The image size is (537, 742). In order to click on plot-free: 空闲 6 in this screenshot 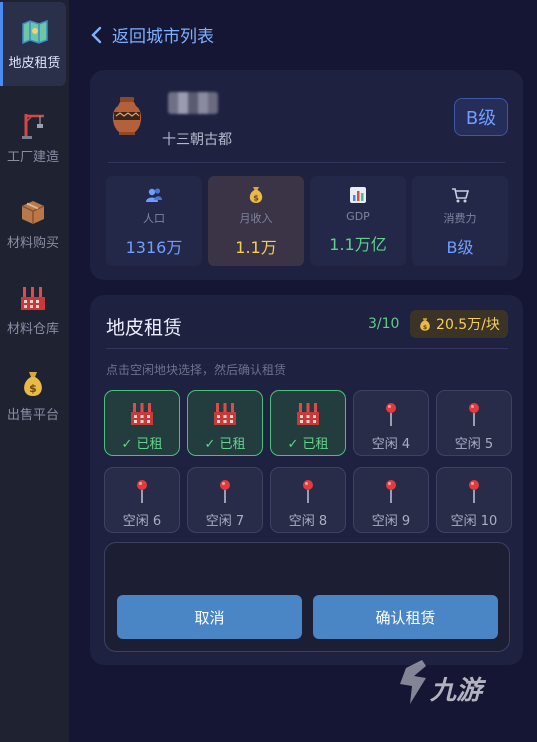, I will do `click(142, 500)`.